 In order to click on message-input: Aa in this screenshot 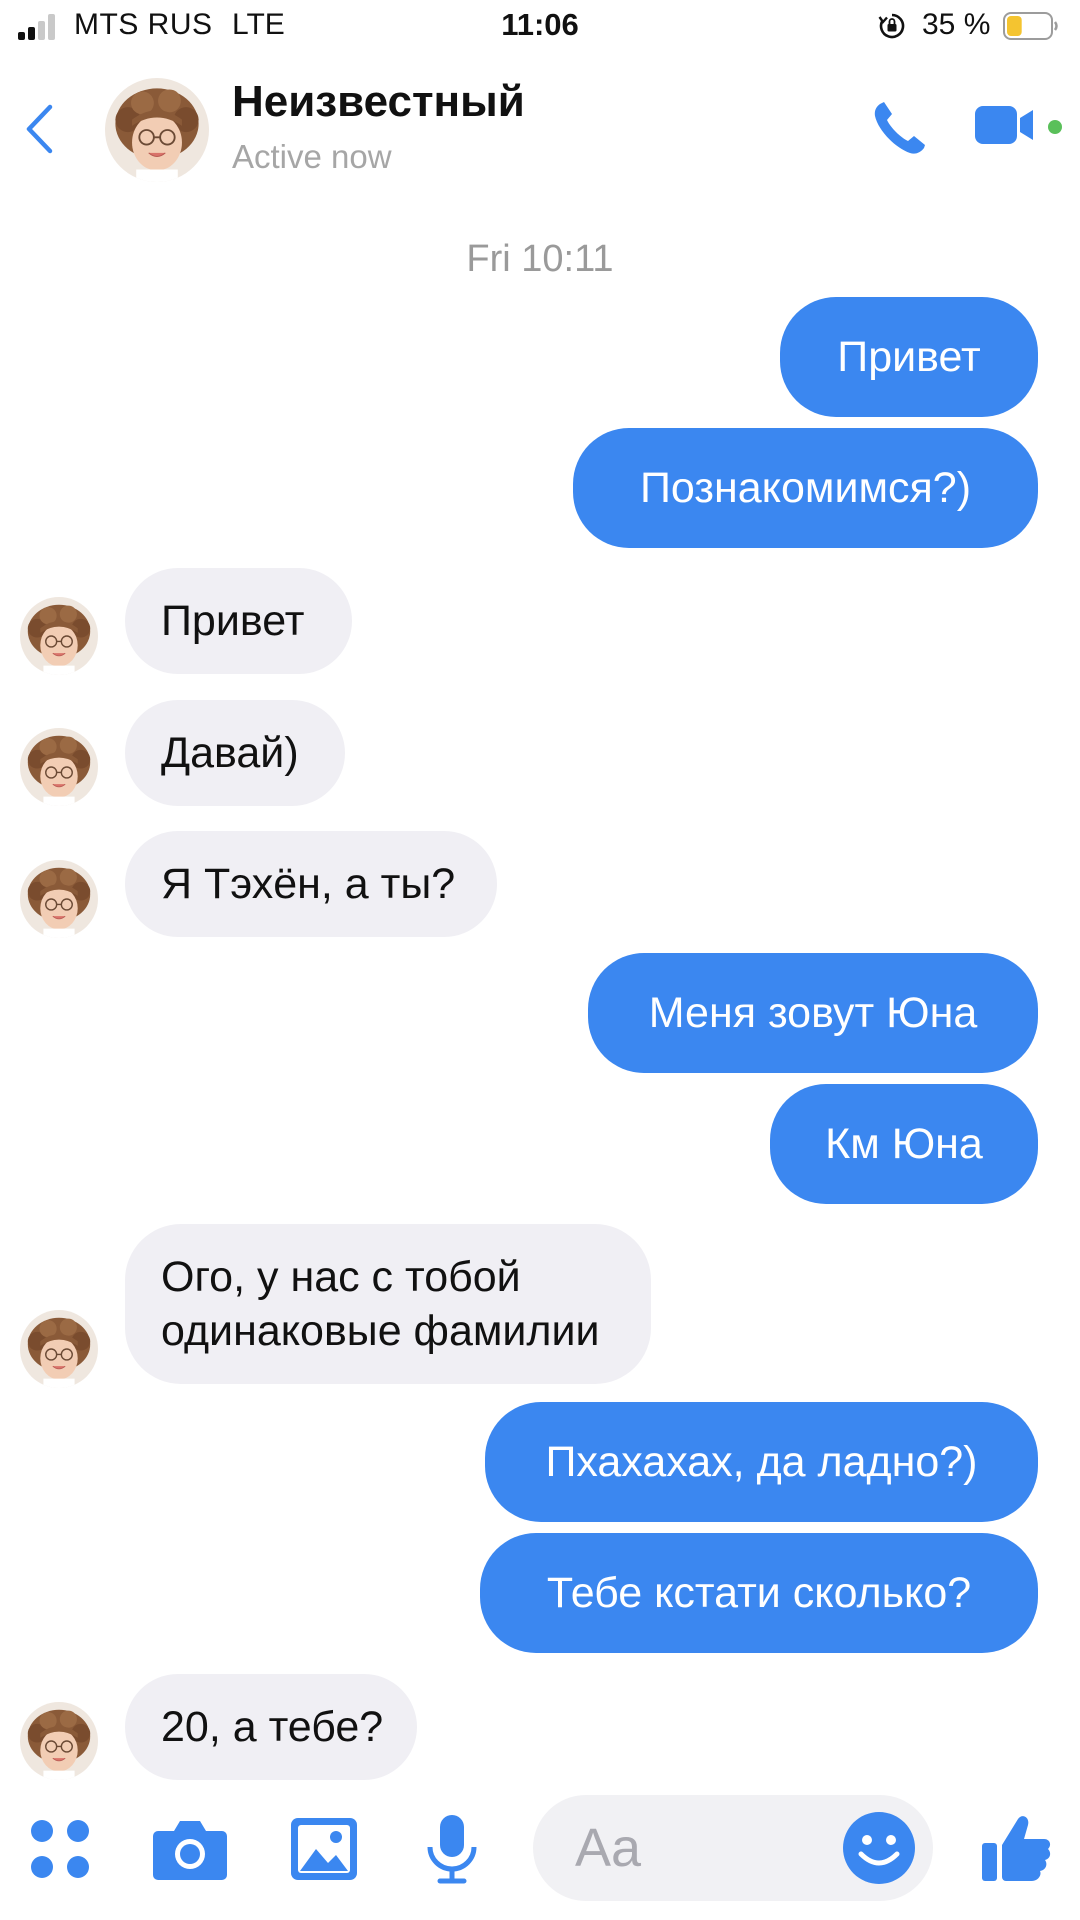, I will do `click(733, 1848)`.